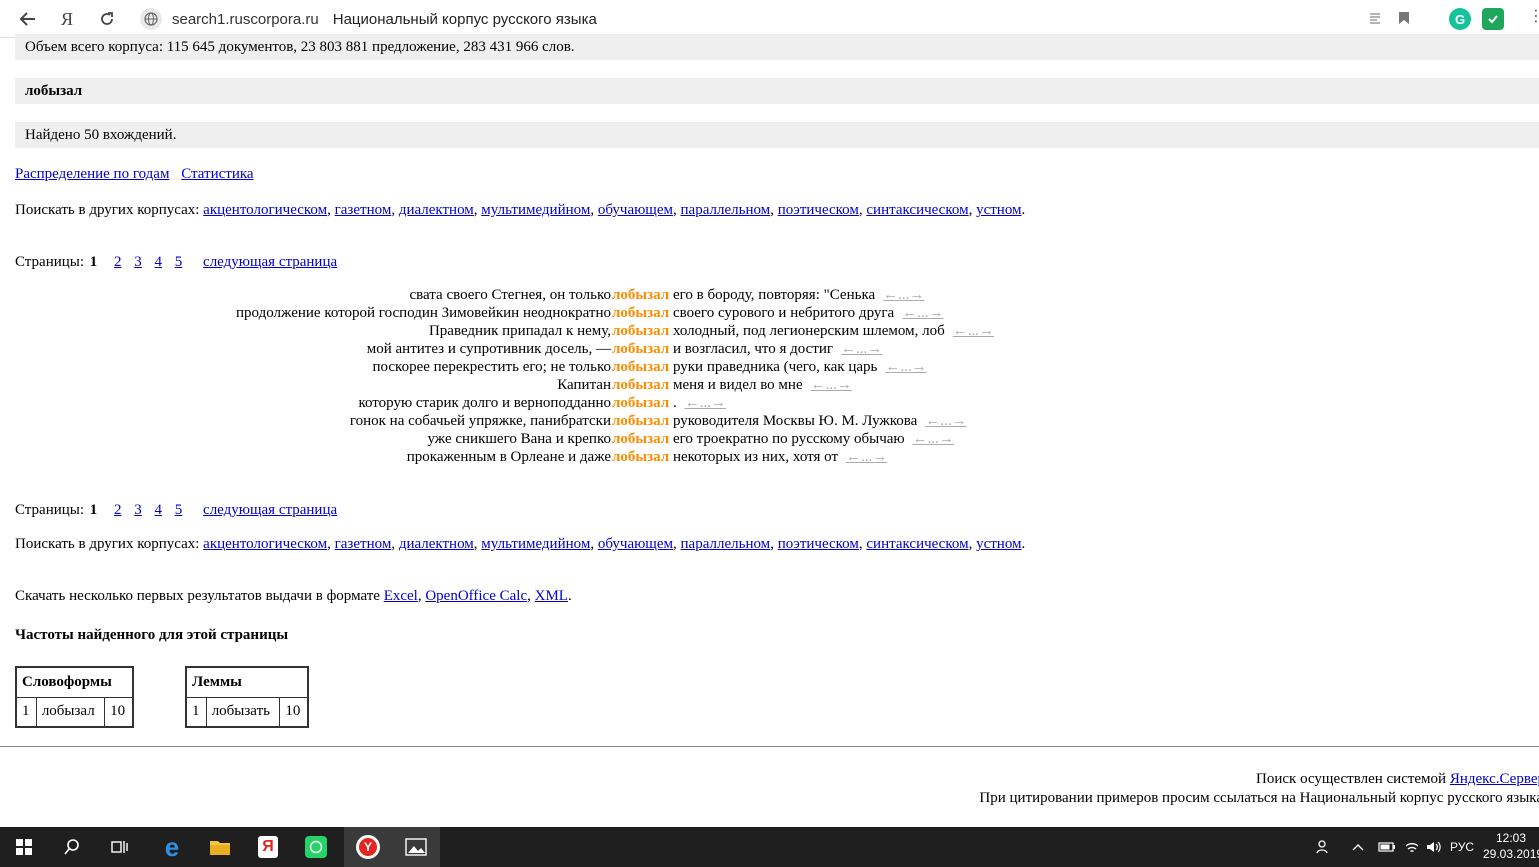  What do you see at coordinates (1387, 847) in the screenshot?
I see `battery-icon` at bounding box center [1387, 847].